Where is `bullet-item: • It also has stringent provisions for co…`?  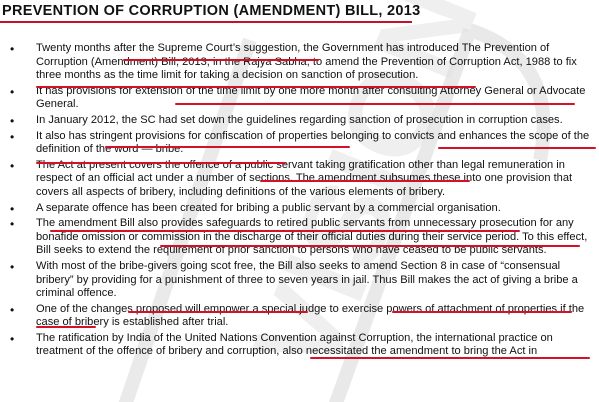
bullet-item: • It also has stringent provisions for co… is located at coordinates (299, 143).